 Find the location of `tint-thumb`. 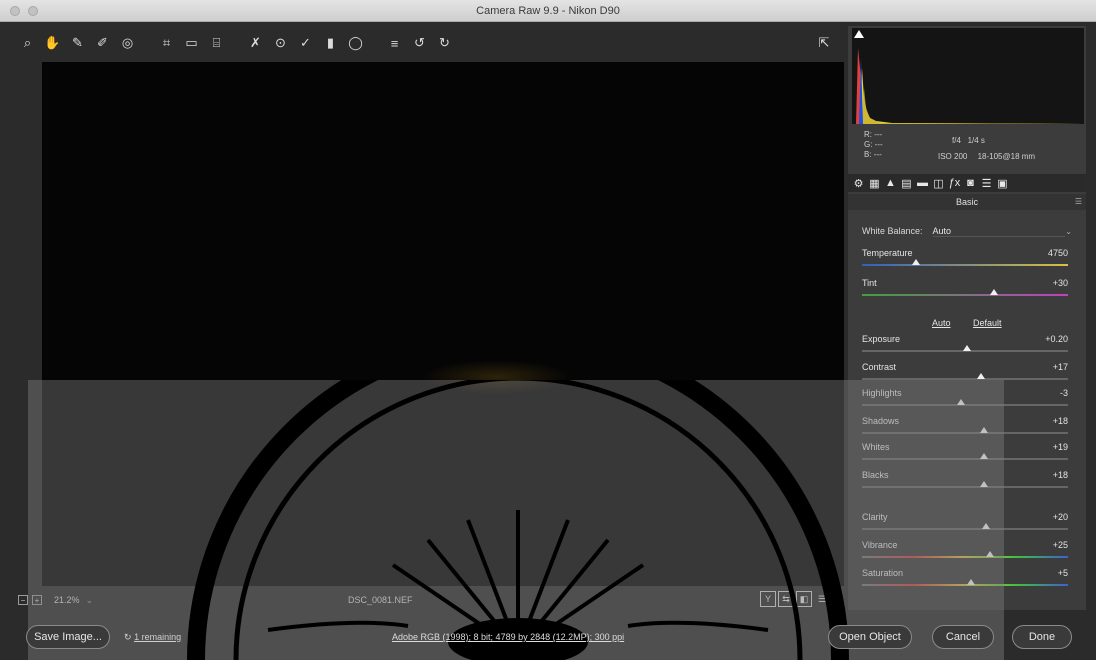

tint-thumb is located at coordinates (993, 292).